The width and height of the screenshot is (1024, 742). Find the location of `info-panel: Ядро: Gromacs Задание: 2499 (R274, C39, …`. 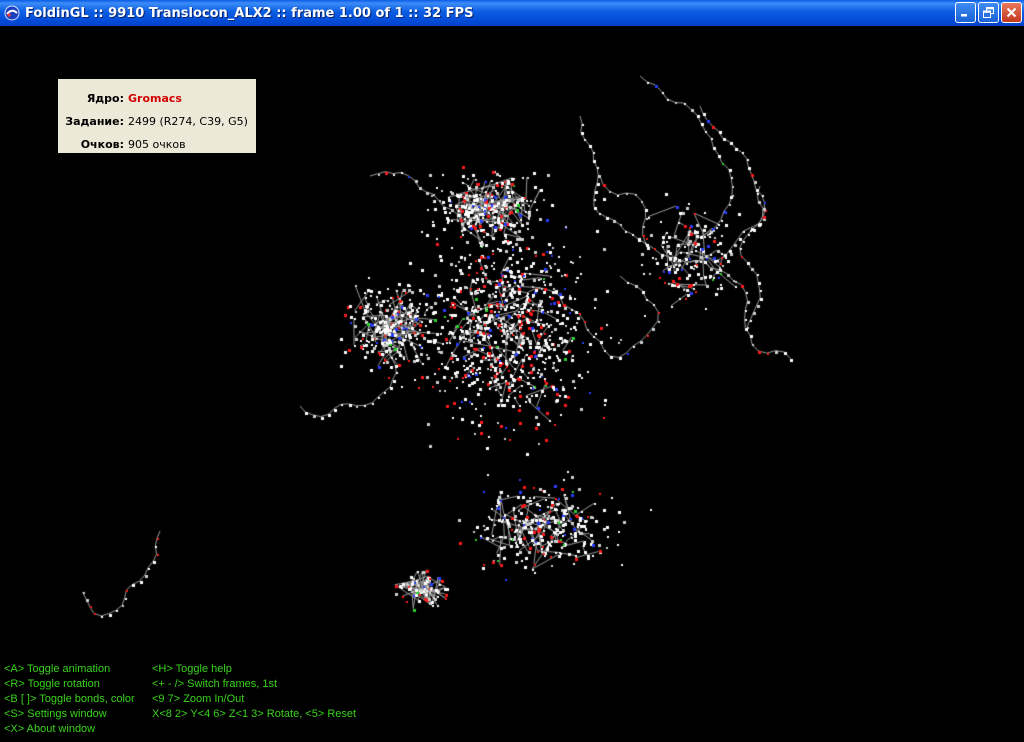

info-panel: Ядро: Gromacs Задание: 2499 (R274, C39, … is located at coordinates (157, 116).